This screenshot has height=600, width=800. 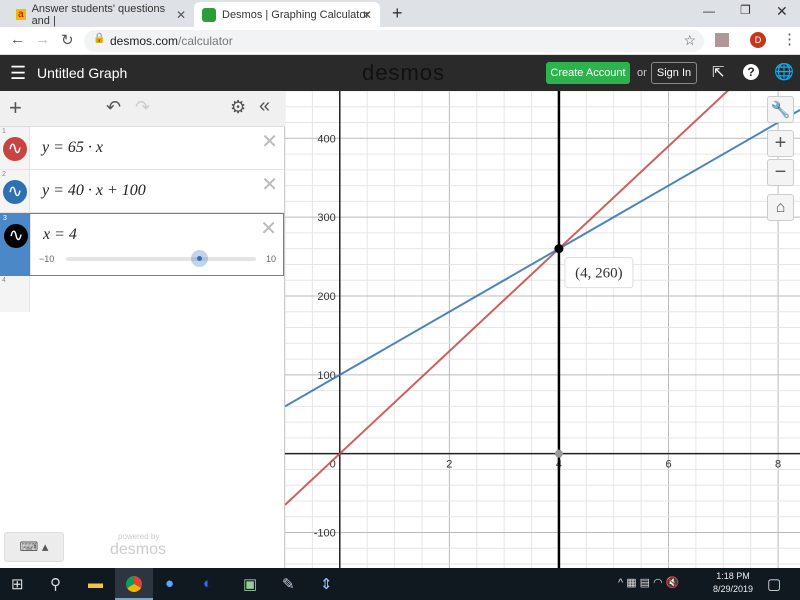 What do you see at coordinates (134, 584) in the screenshot?
I see `chrome-taskbar-button` at bounding box center [134, 584].